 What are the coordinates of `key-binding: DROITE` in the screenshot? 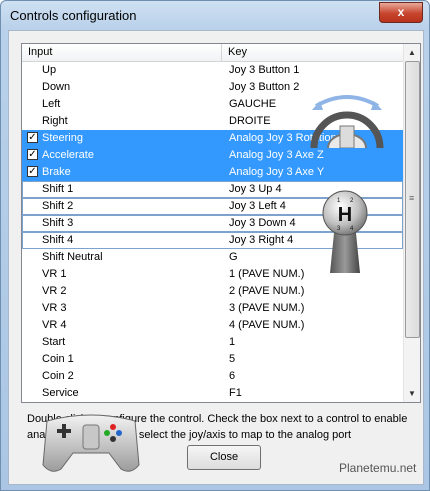 It's located at (250, 121).